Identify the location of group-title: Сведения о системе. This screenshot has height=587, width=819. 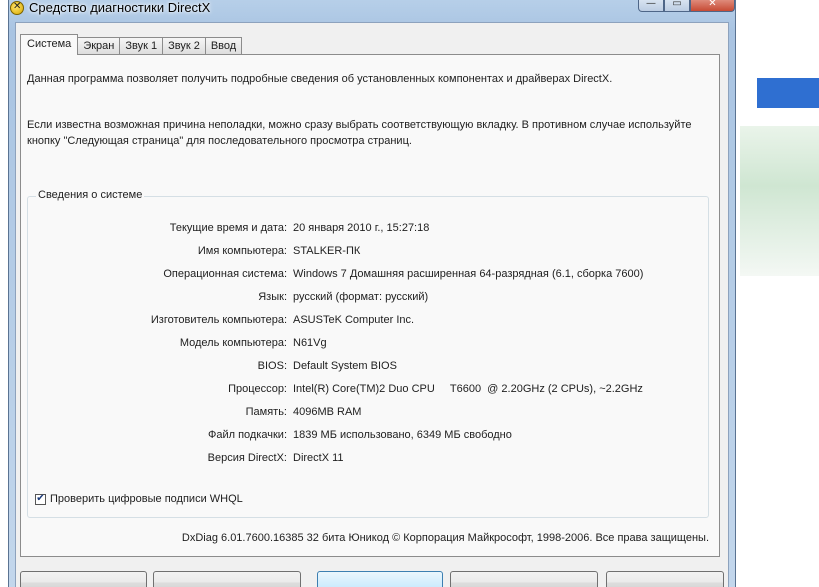
(90, 195).